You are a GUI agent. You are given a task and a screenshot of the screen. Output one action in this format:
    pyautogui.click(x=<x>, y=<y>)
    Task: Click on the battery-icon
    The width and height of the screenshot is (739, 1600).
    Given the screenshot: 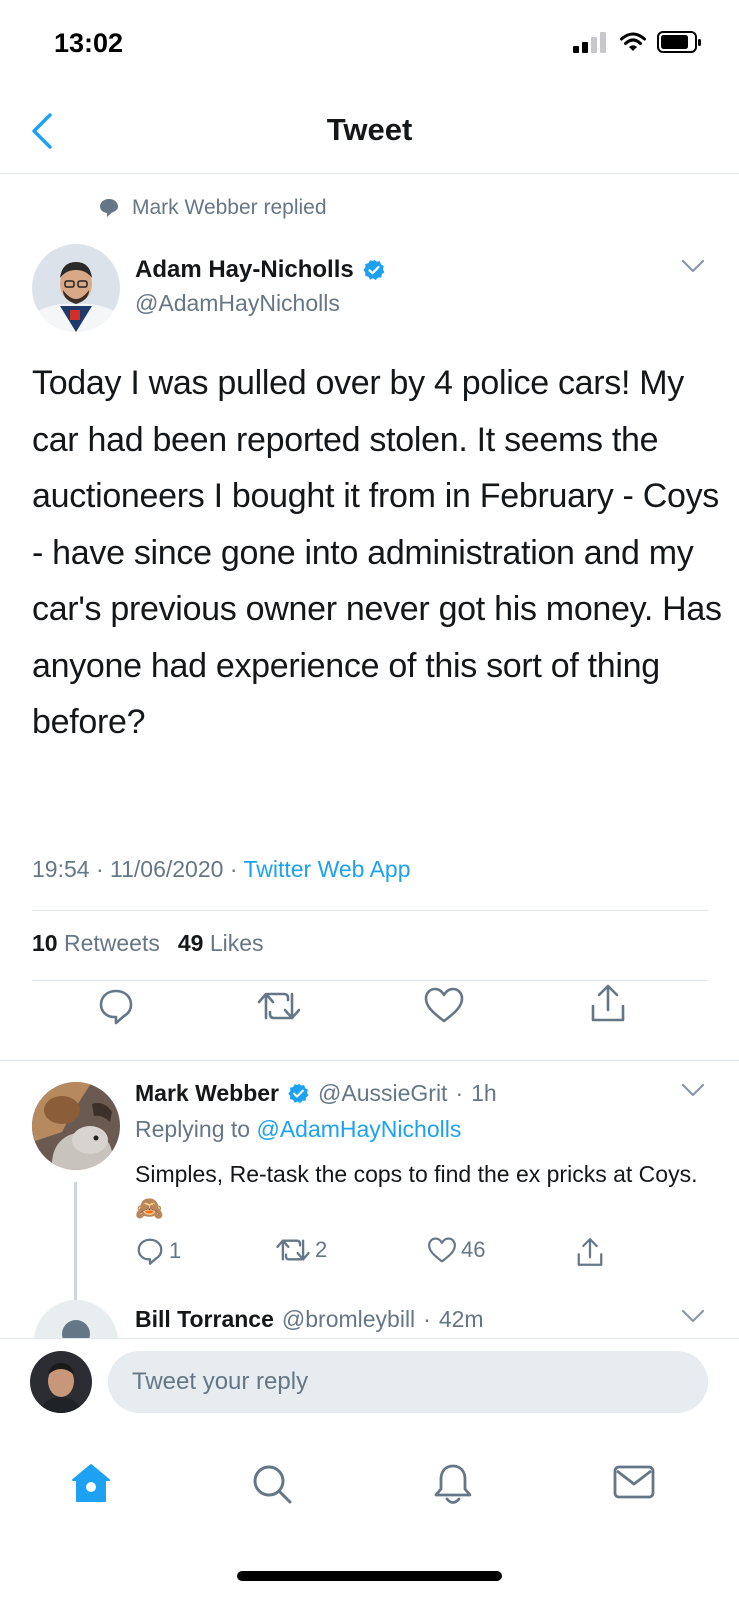 What is the action you would take?
    pyautogui.click(x=679, y=42)
    